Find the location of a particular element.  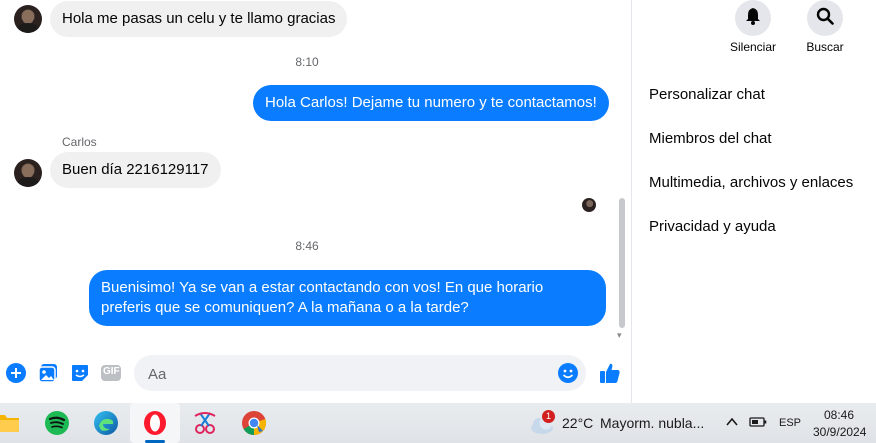

message-incoming: Hola me pasas un celu y te llamo gracias is located at coordinates (199, 19).